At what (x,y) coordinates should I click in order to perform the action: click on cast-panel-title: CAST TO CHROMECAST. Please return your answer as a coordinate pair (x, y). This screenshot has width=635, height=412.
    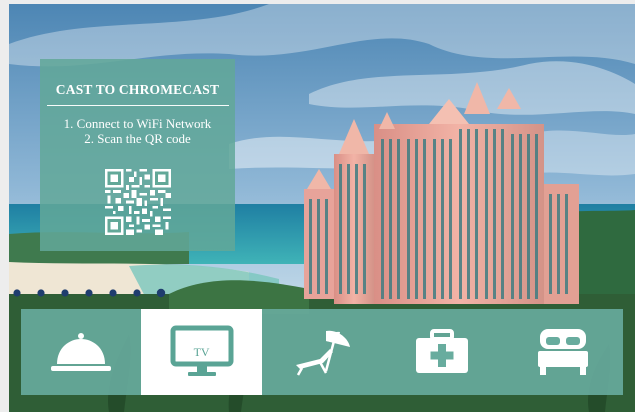
    Looking at the image, I should click on (137, 89).